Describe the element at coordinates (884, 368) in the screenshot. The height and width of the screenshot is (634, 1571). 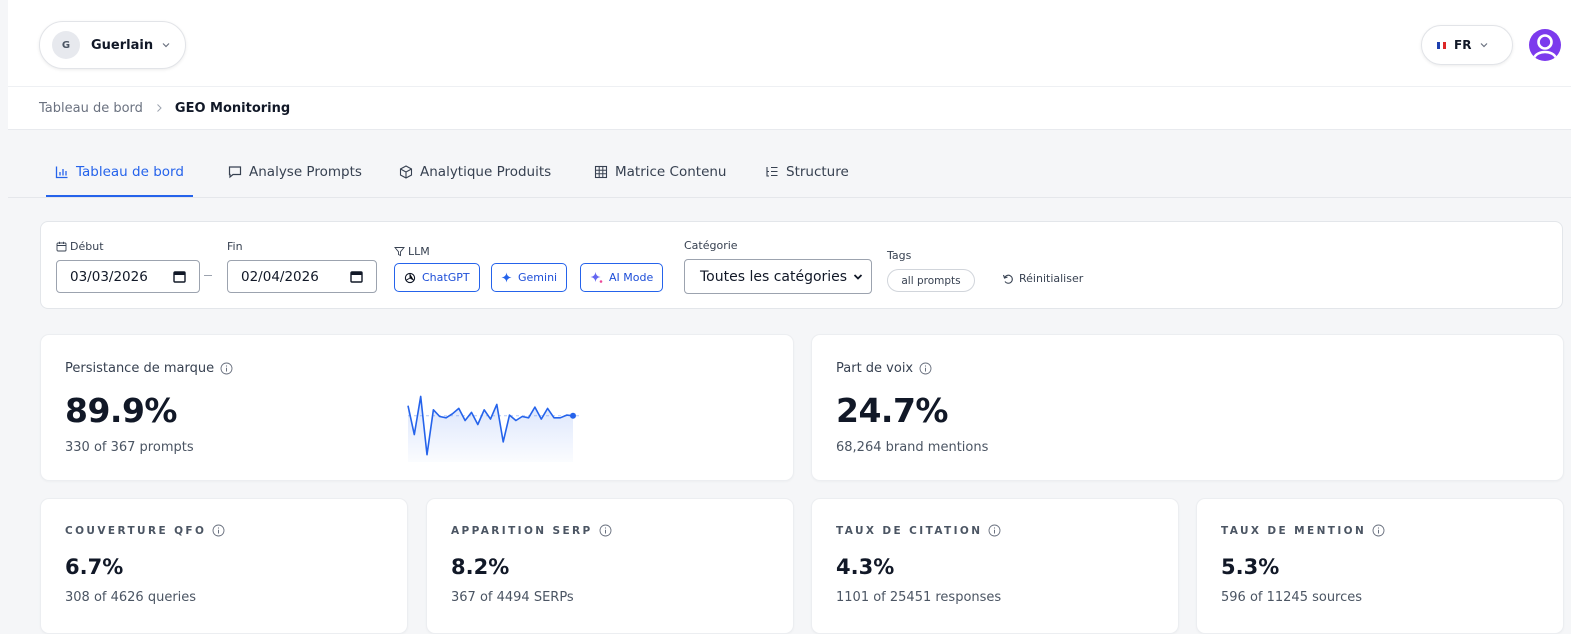
I see `card-title: Part de voix` at that location.